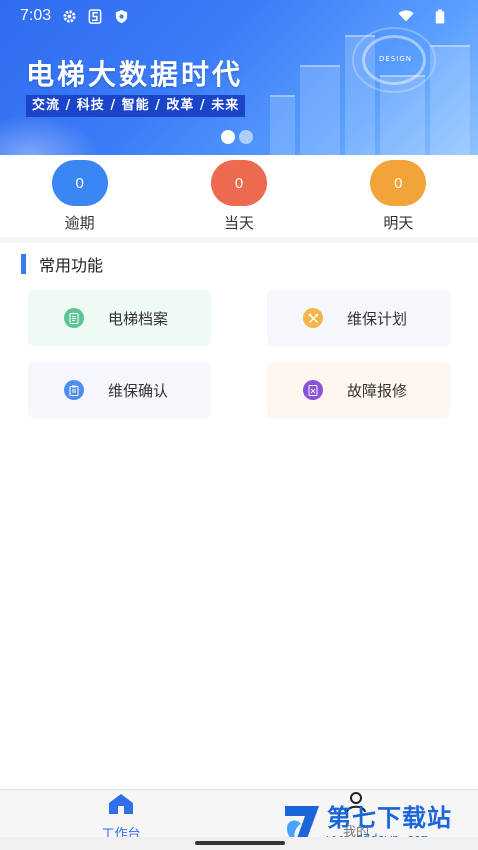  Describe the element at coordinates (239, 240) in the screenshot. I see `section-divider` at that location.